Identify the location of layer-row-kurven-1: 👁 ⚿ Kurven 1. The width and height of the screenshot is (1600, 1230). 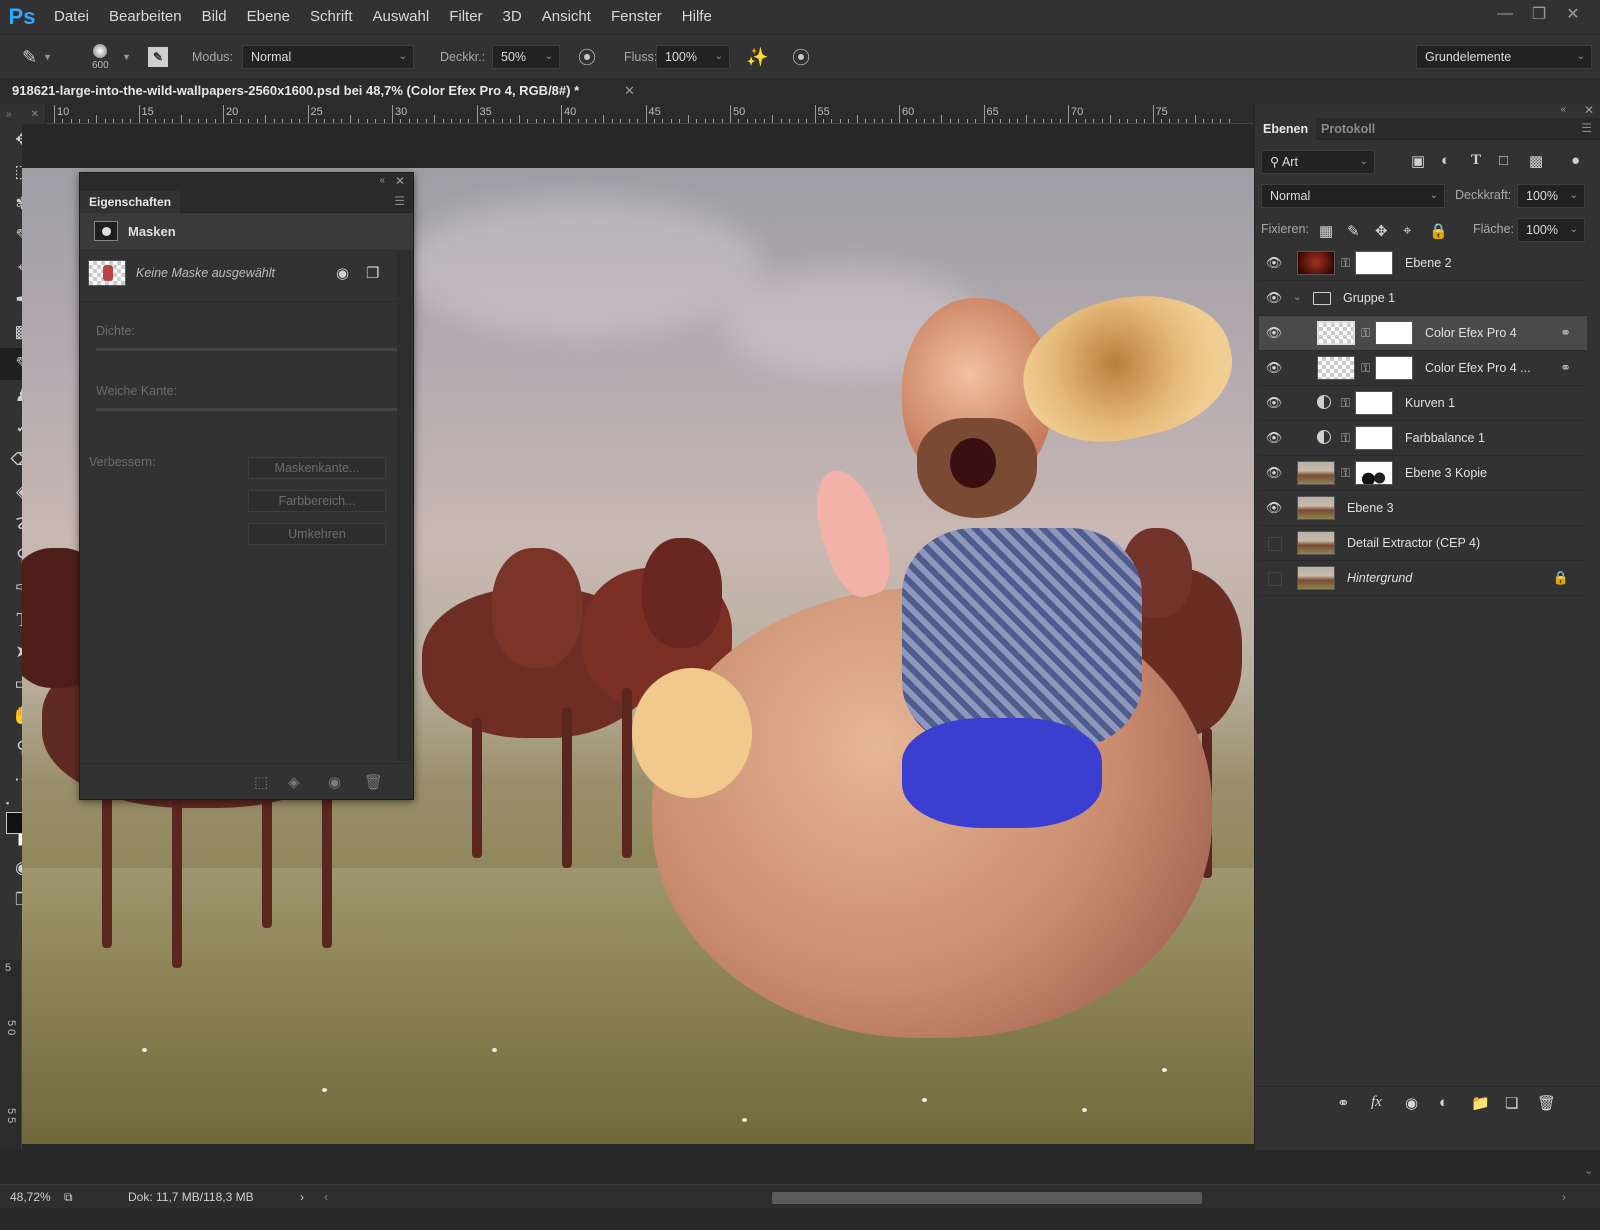
(1423, 403).